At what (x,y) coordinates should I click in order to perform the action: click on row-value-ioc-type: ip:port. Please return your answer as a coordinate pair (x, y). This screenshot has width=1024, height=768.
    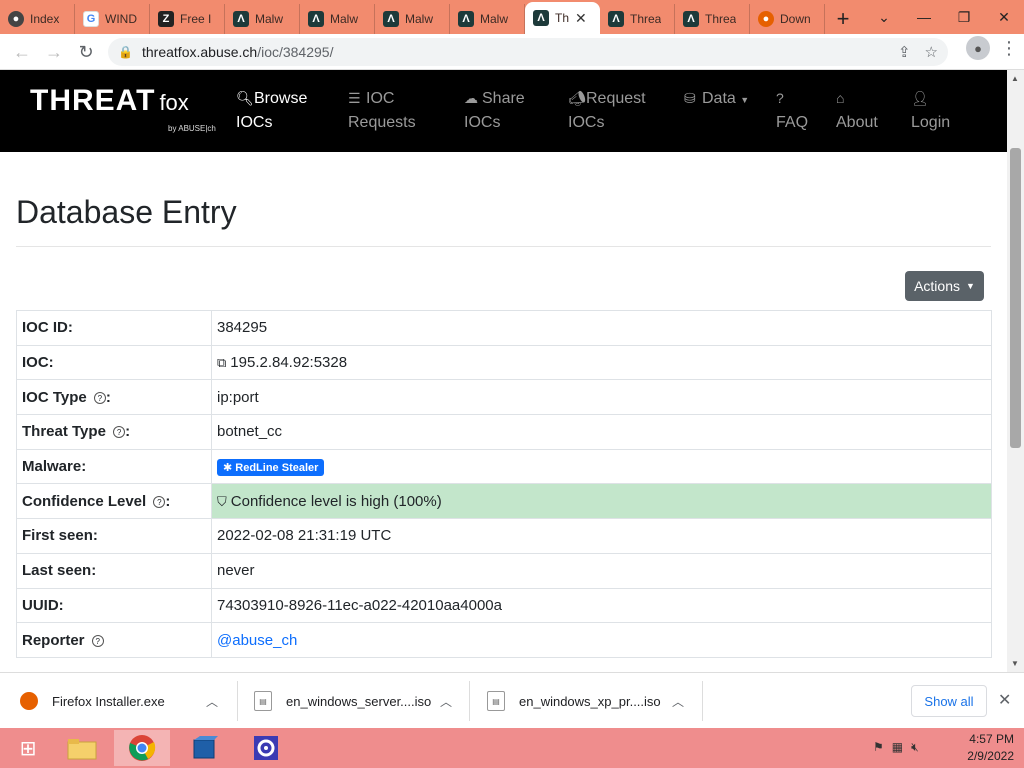
    Looking at the image, I should click on (601, 397).